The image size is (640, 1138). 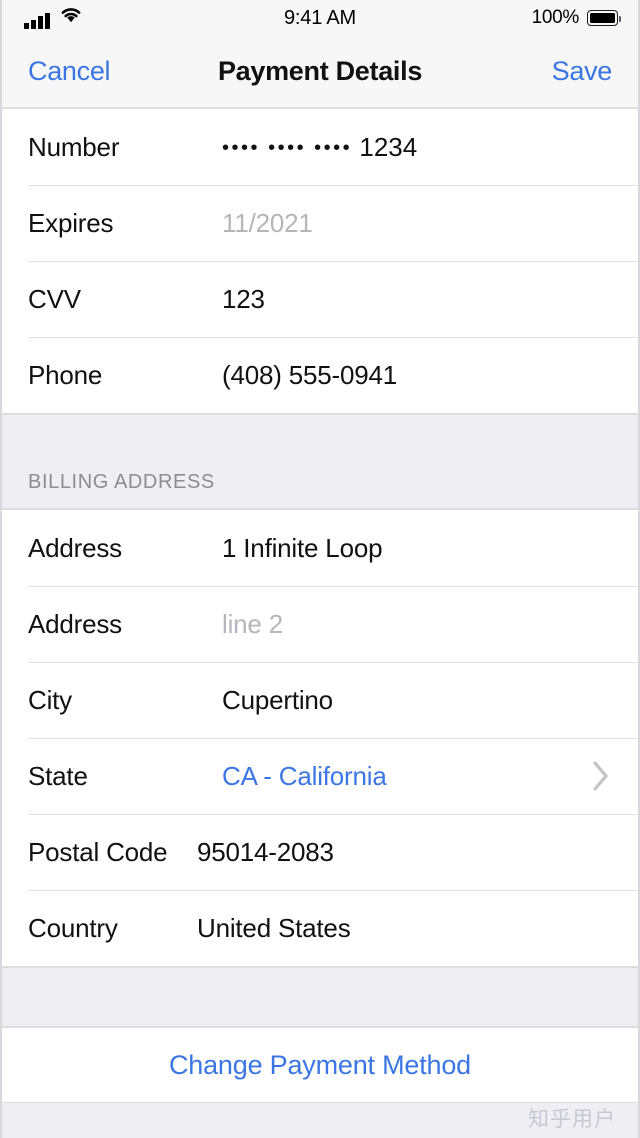 I want to click on city-input: Cupertino, so click(x=421, y=700).